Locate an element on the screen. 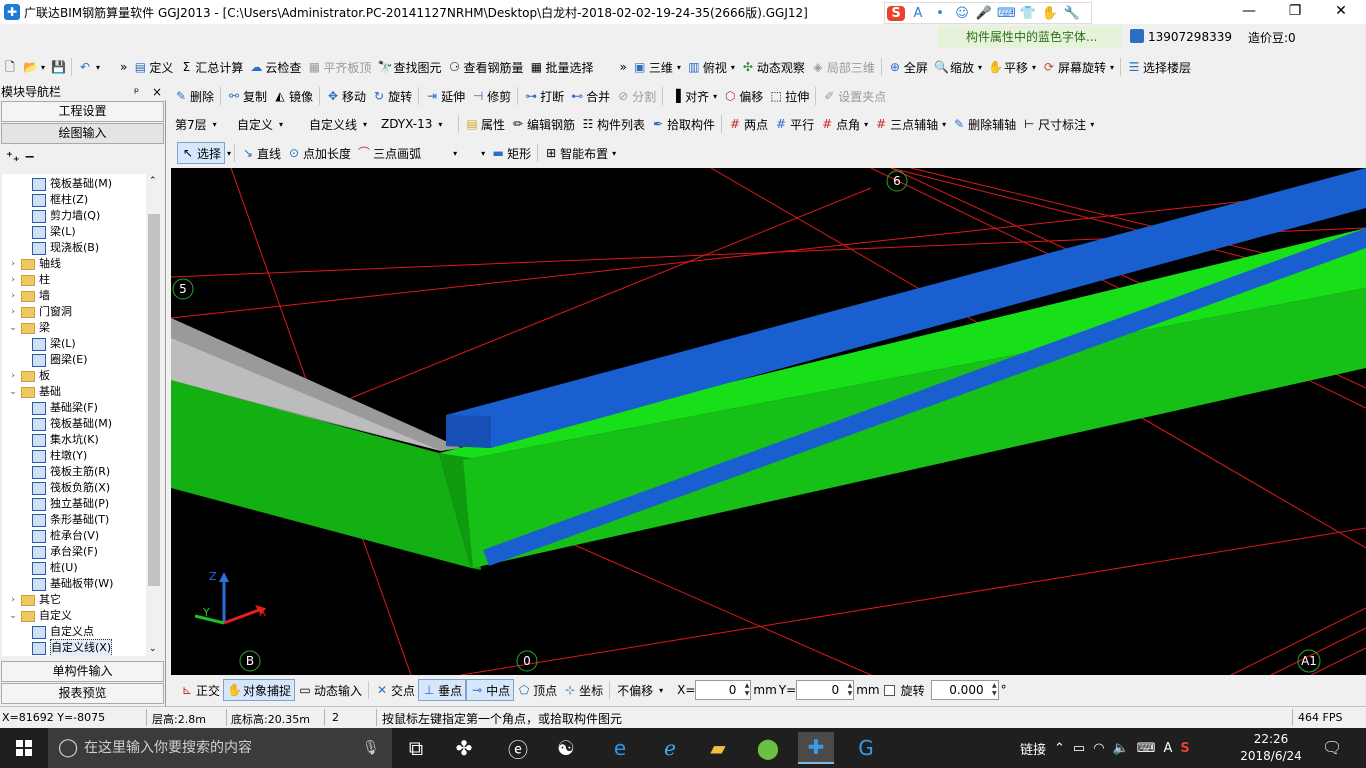  define-button: ▤ 定义 is located at coordinates (153, 67).